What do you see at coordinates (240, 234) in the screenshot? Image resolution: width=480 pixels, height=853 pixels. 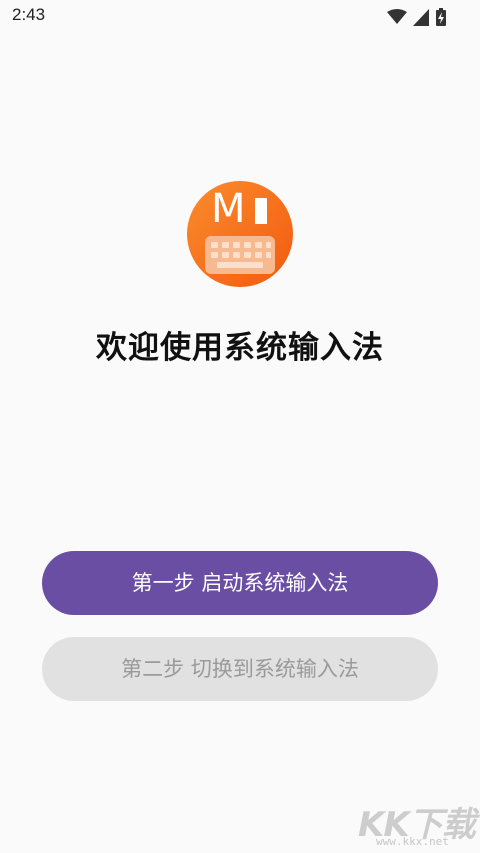 I see `app-logo: M` at bounding box center [240, 234].